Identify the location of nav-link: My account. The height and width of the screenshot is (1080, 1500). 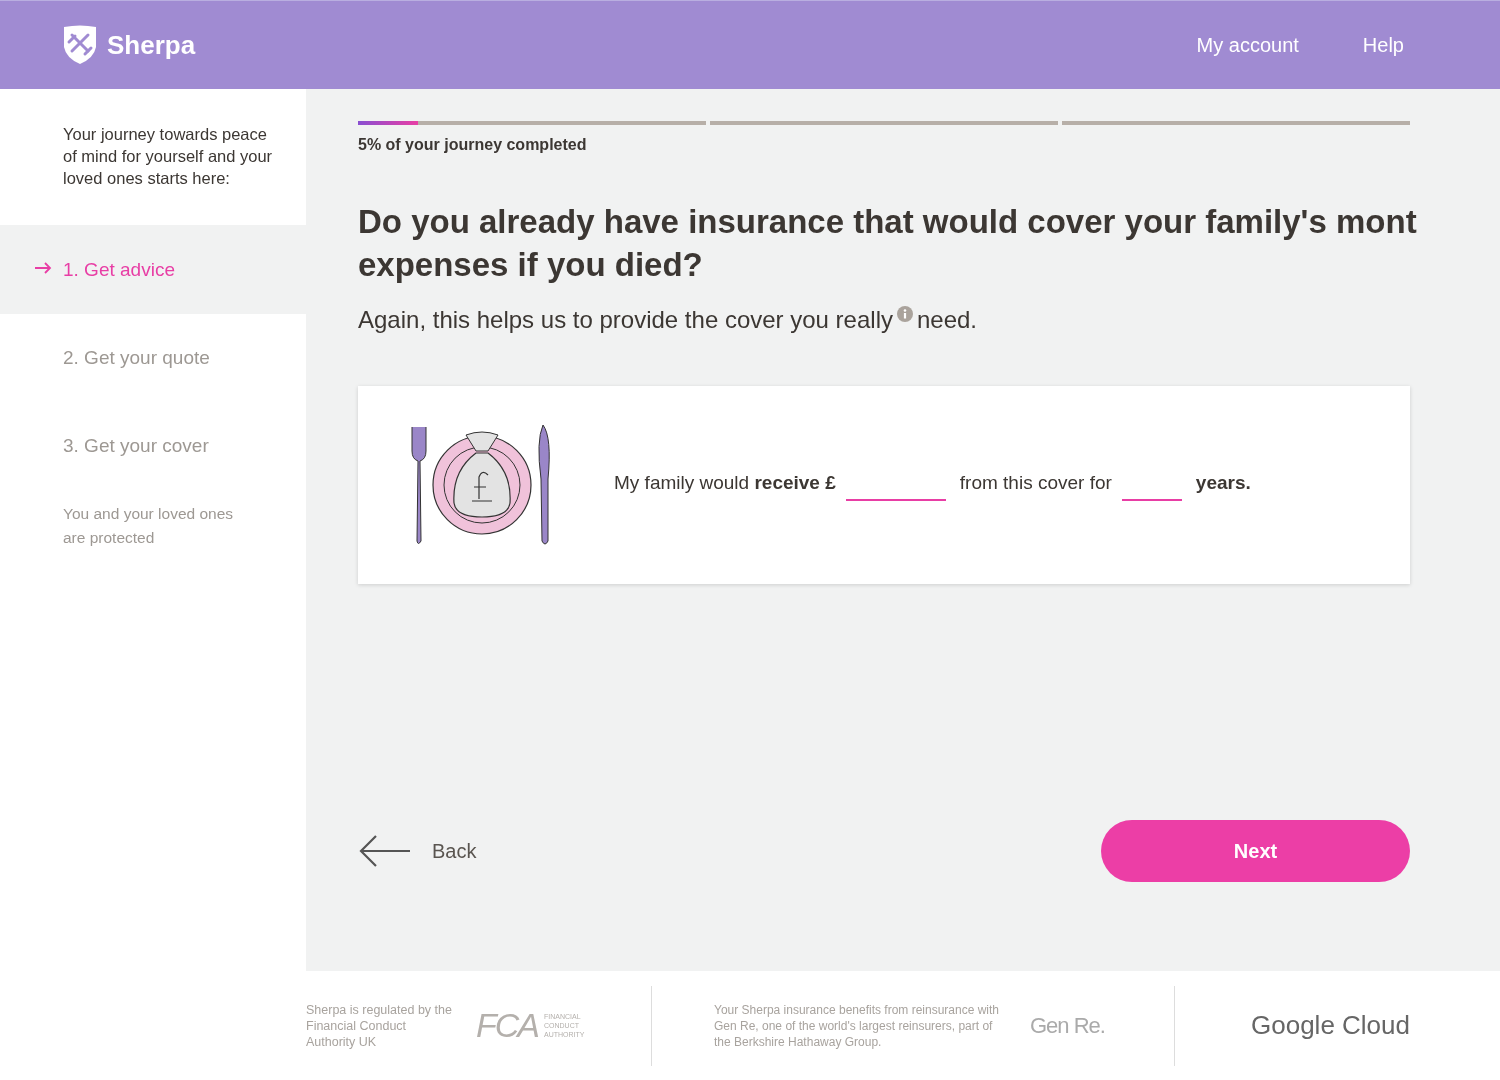
(1247, 45).